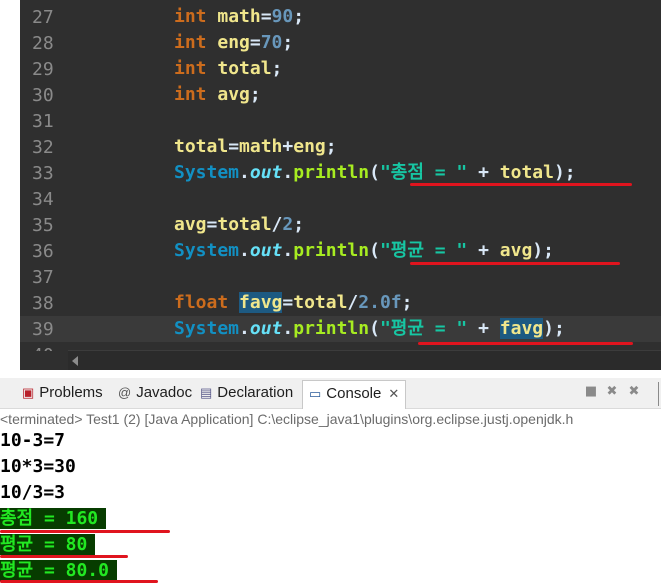 The width and height of the screenshot is (661, 587). I want to click on line-number: 29, so click(43, 69).